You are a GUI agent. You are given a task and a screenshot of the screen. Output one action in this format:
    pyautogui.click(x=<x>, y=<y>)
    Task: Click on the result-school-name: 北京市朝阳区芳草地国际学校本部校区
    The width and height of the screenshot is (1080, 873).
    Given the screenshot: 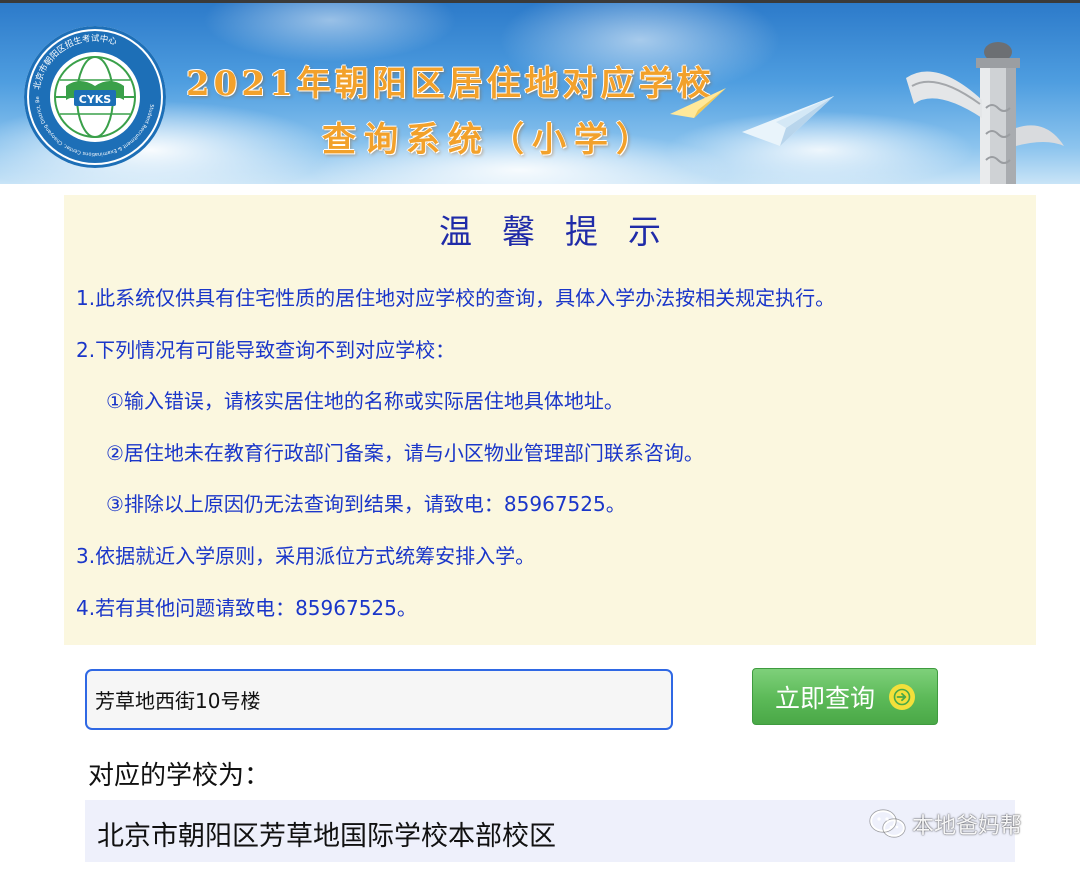 What is the action you would take?
    pyautogui.click(x=326, y=836)
    